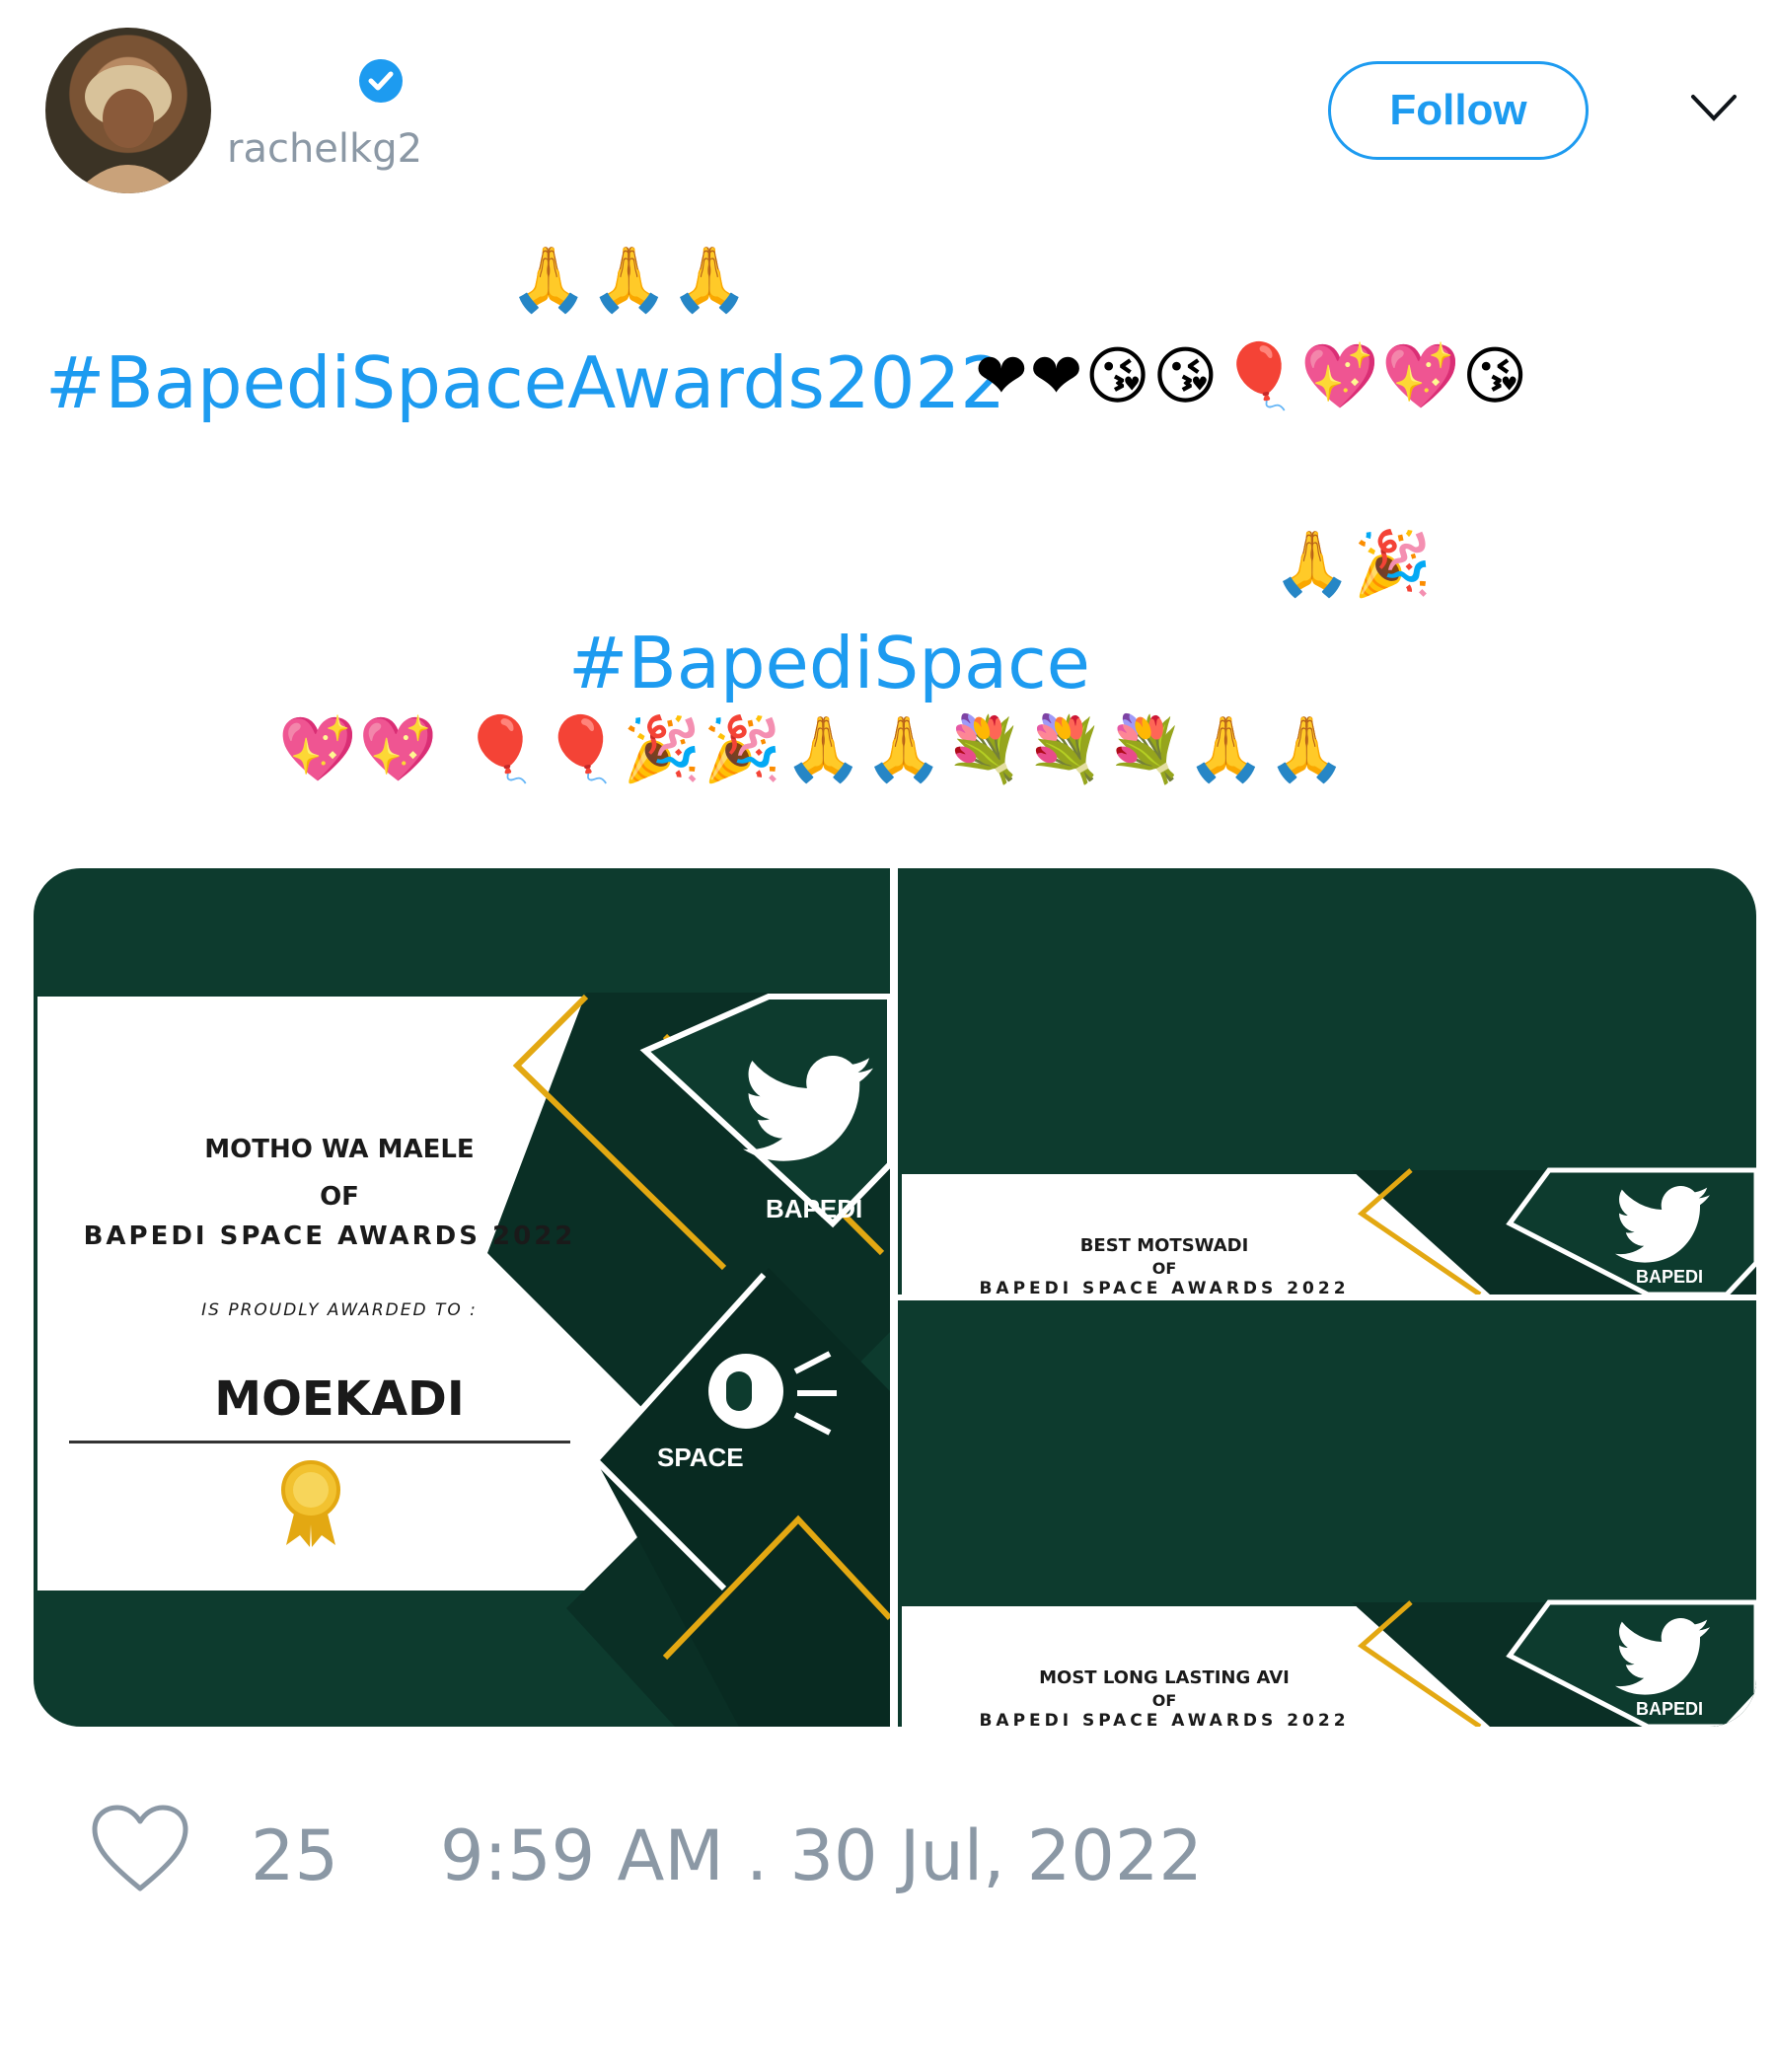 Image resolution: width=1776 pixels, height=2072 pixels. Describe the element at coordinates (311, 1504) in the screenshot. I see `award-ribbon-icon` at that location.